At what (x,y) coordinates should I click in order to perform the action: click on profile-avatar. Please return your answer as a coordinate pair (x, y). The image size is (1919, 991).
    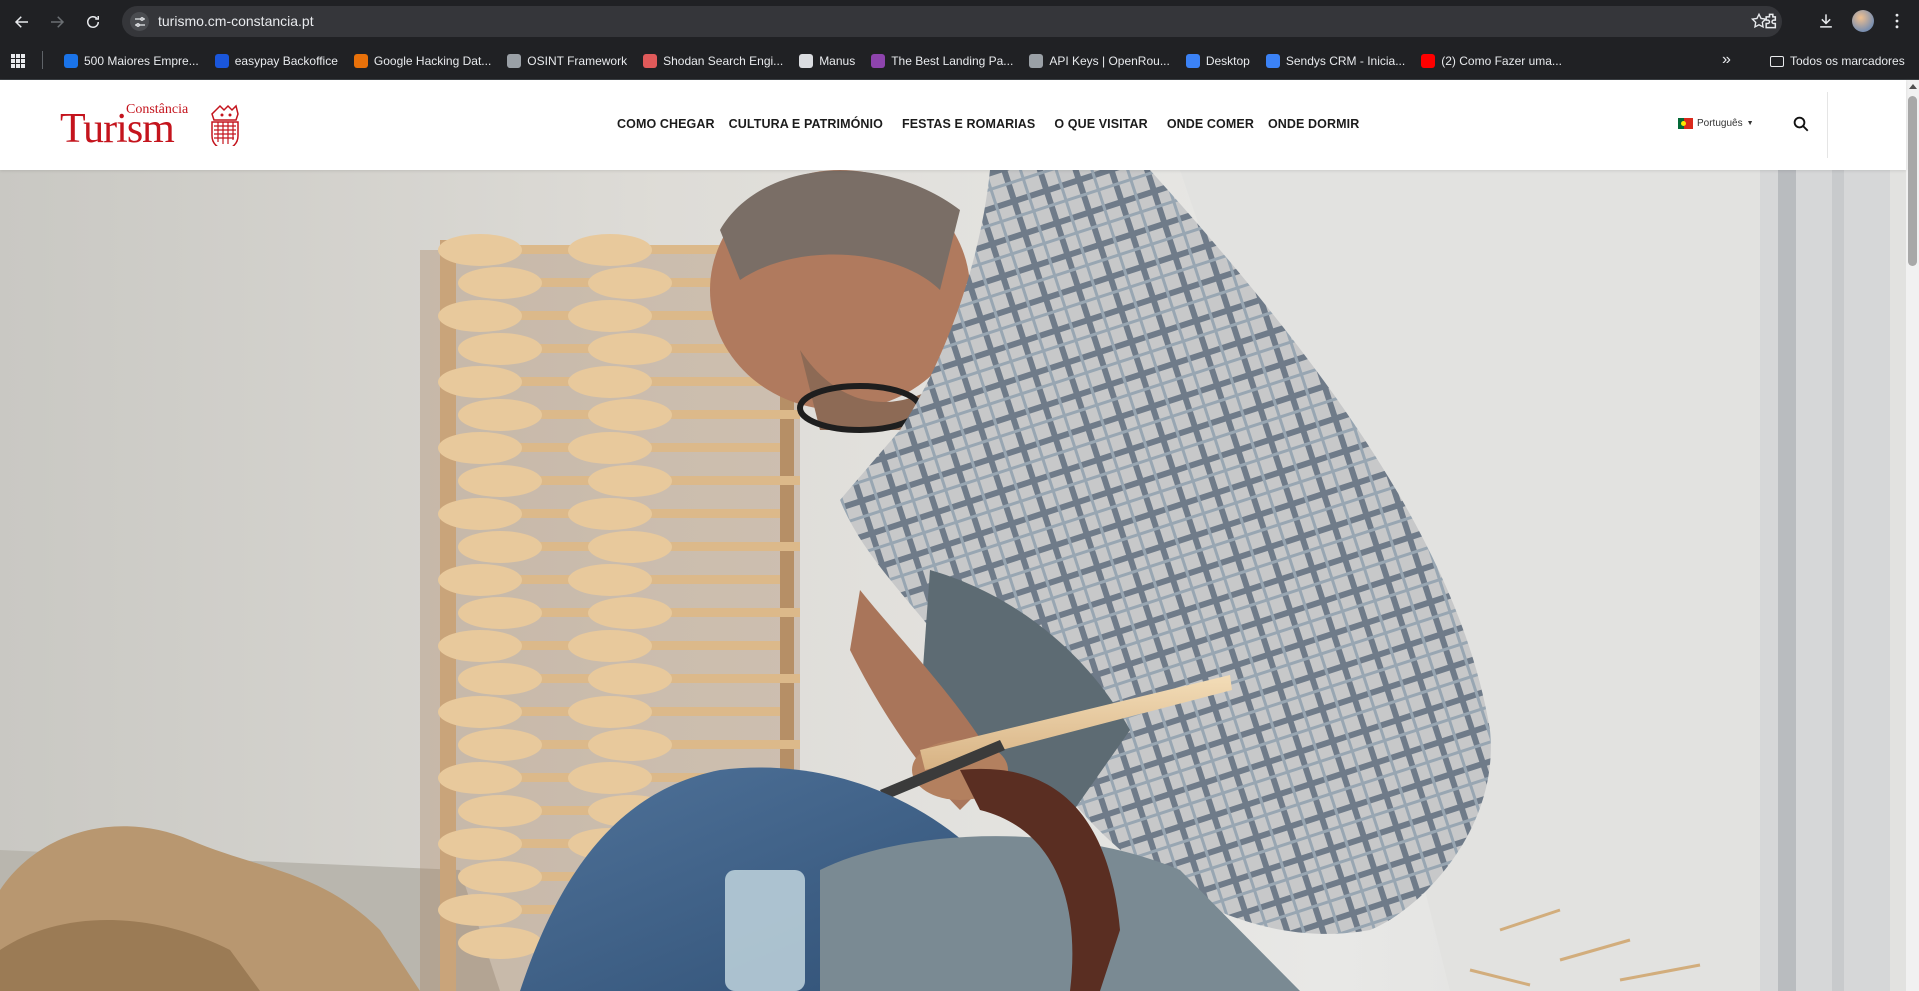
    Looking at the image, I should click on (1863, 21).